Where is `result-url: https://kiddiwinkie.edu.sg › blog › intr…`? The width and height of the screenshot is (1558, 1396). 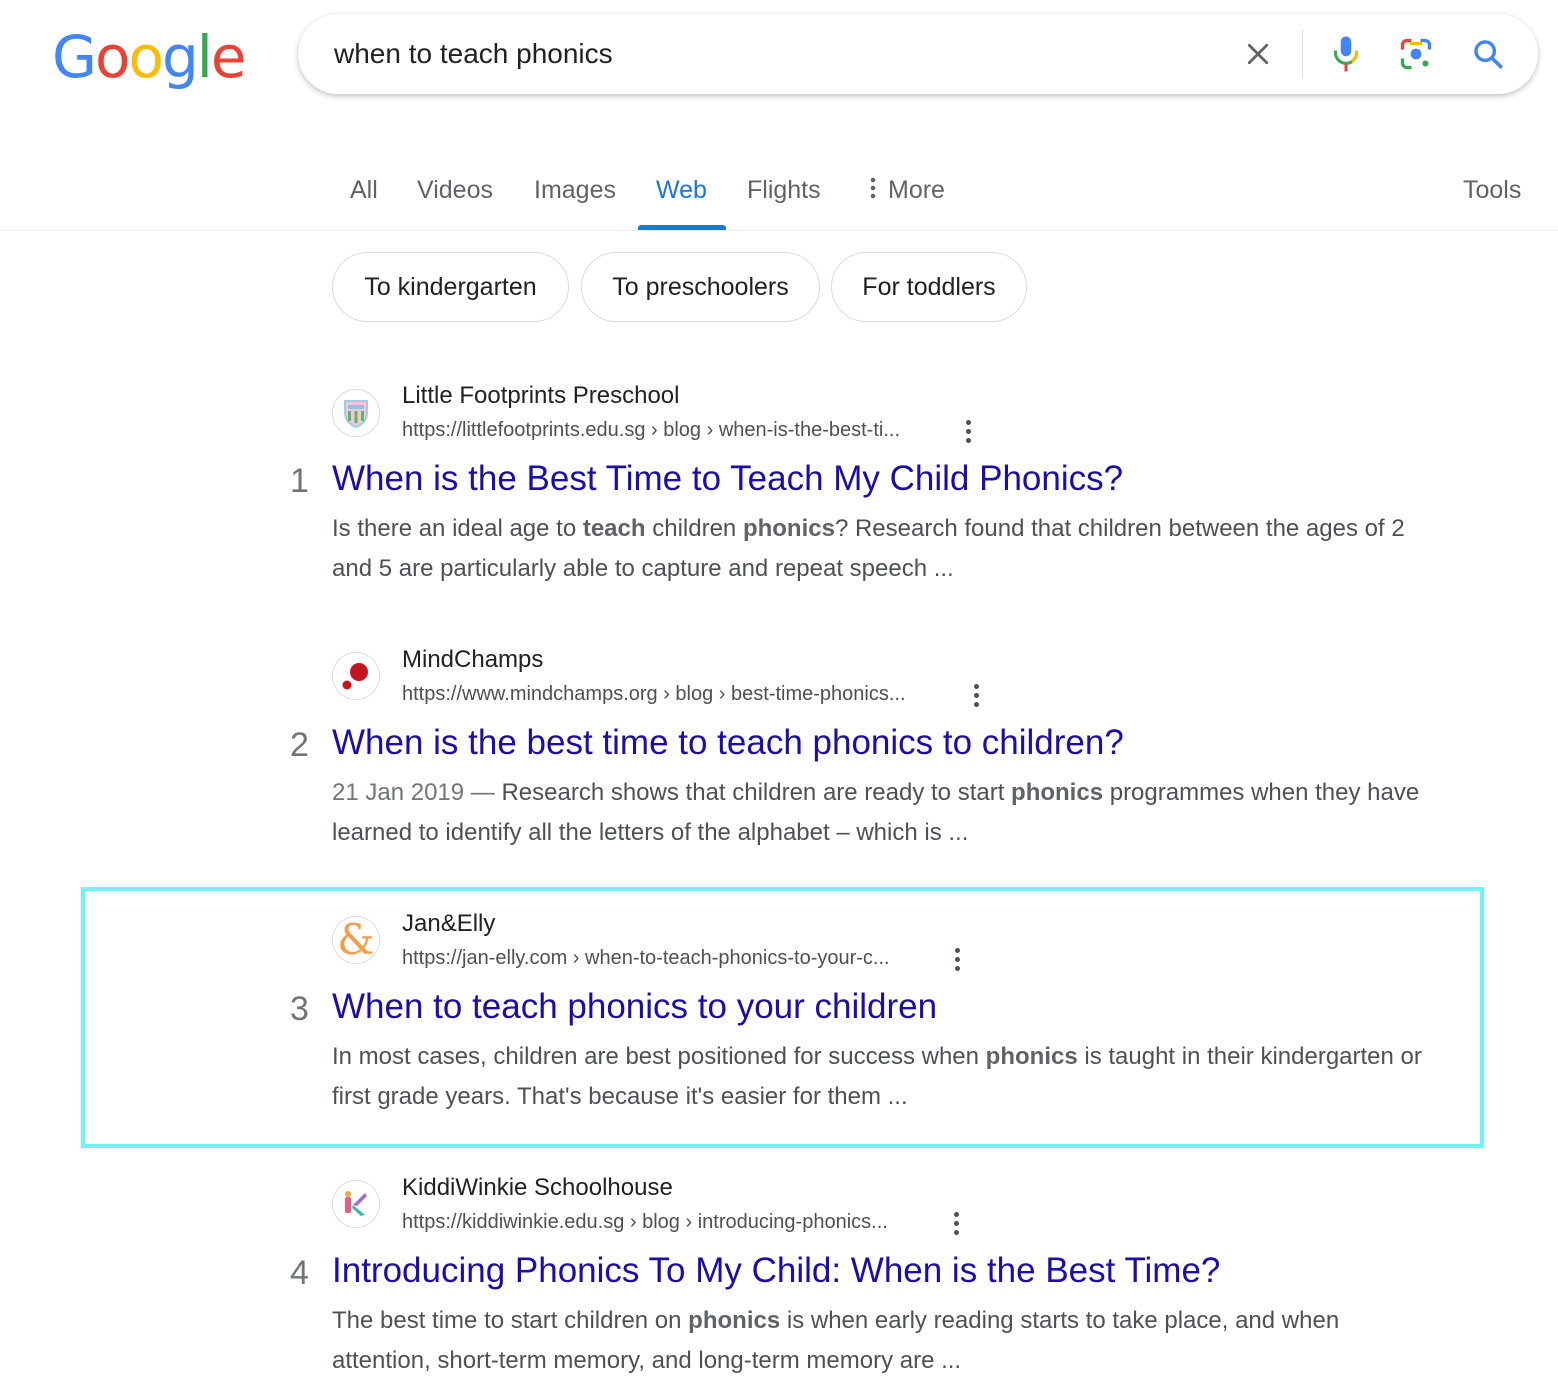 result-url: https://kiddiwinkie.edu.sg › blog › intr… is located at coordinates (645, 1222).